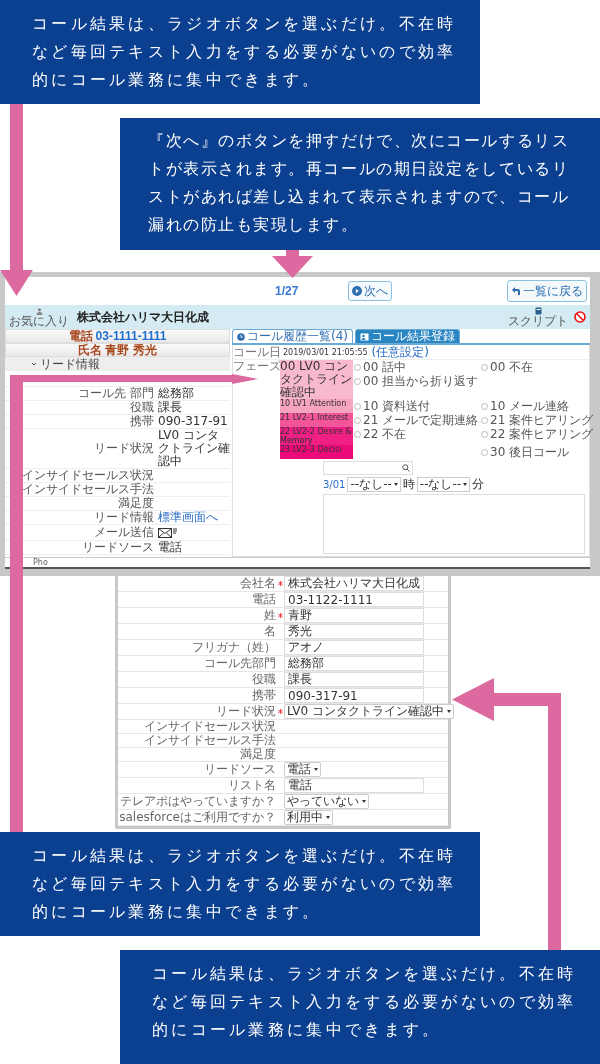 The width and height of the screenshot is (600, 1064). What do you see at coordinates (443, 484) in the screenshot?
I see `minute-select: --なし--` at bounding box center [443, 484].